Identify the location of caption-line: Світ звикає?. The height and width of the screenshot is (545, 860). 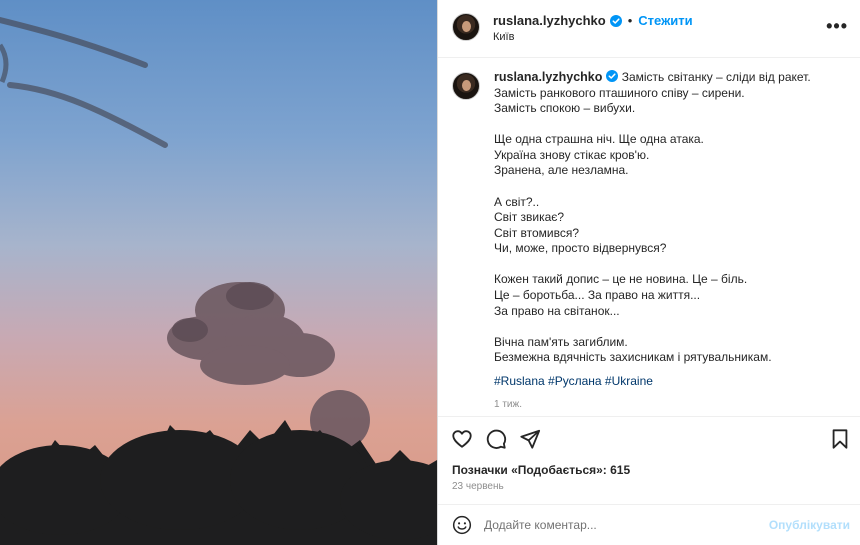
(529, 217).